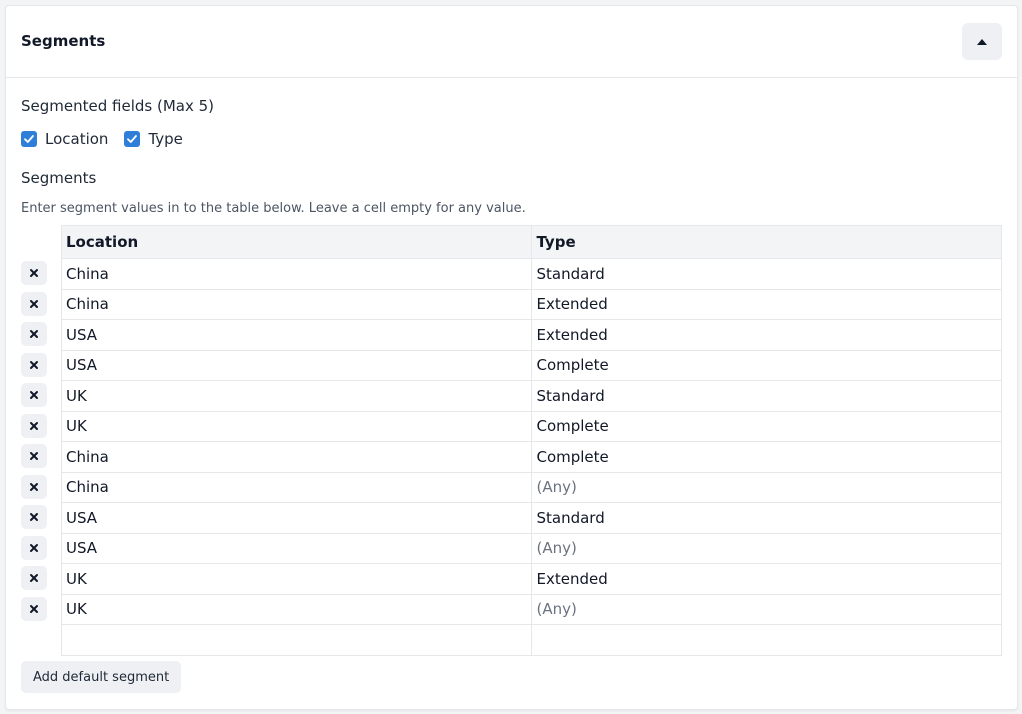  What do you see at coordinates (117, 106) in the screenshot?
I see `segmented-fields-label: Segmented fields (Max 5)` at bounding box center [117, 106].